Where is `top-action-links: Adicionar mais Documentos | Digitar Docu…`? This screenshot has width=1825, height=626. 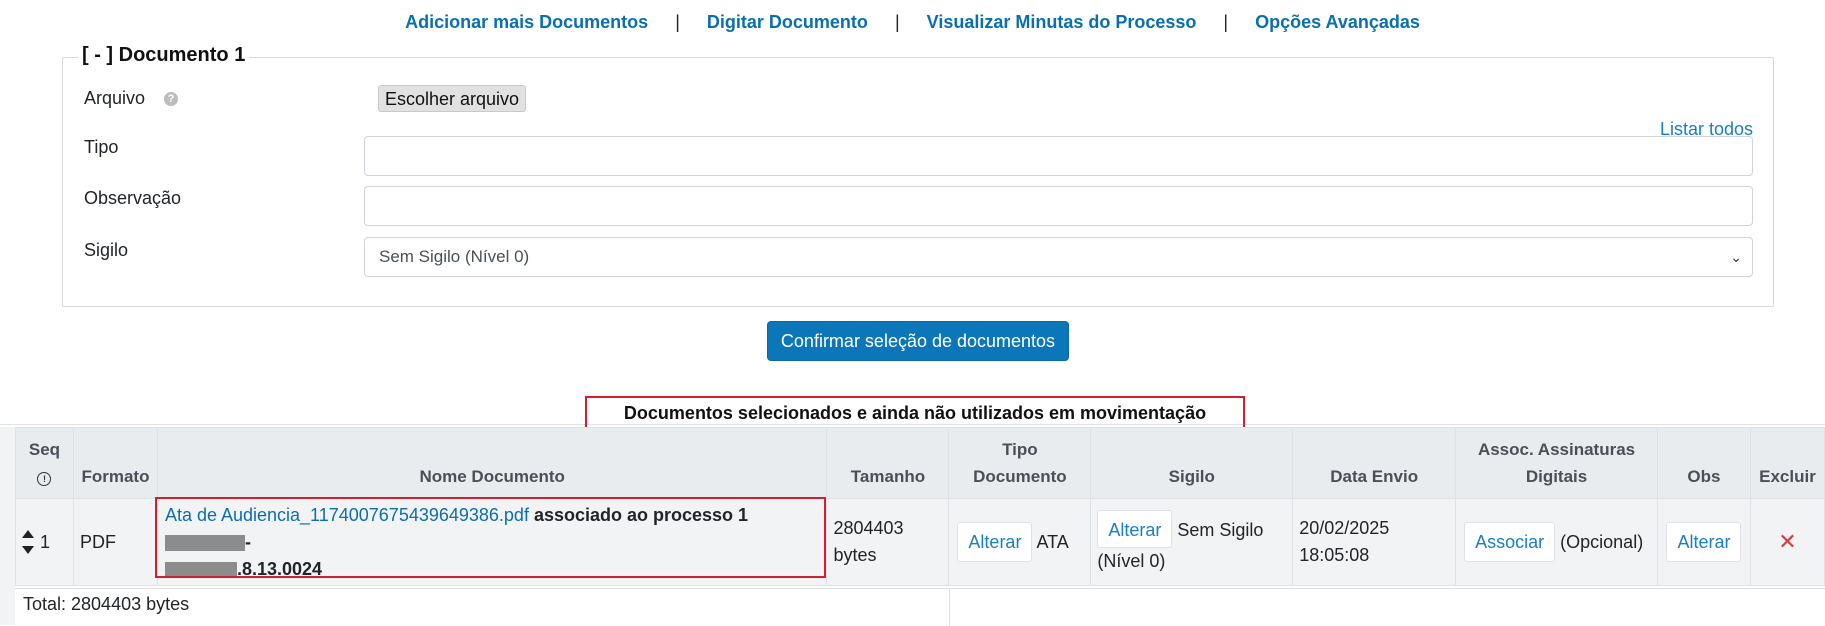
top-action-links: Adicionar mais Documentos | Digitar Docu… is located at coordinates (912, 22).